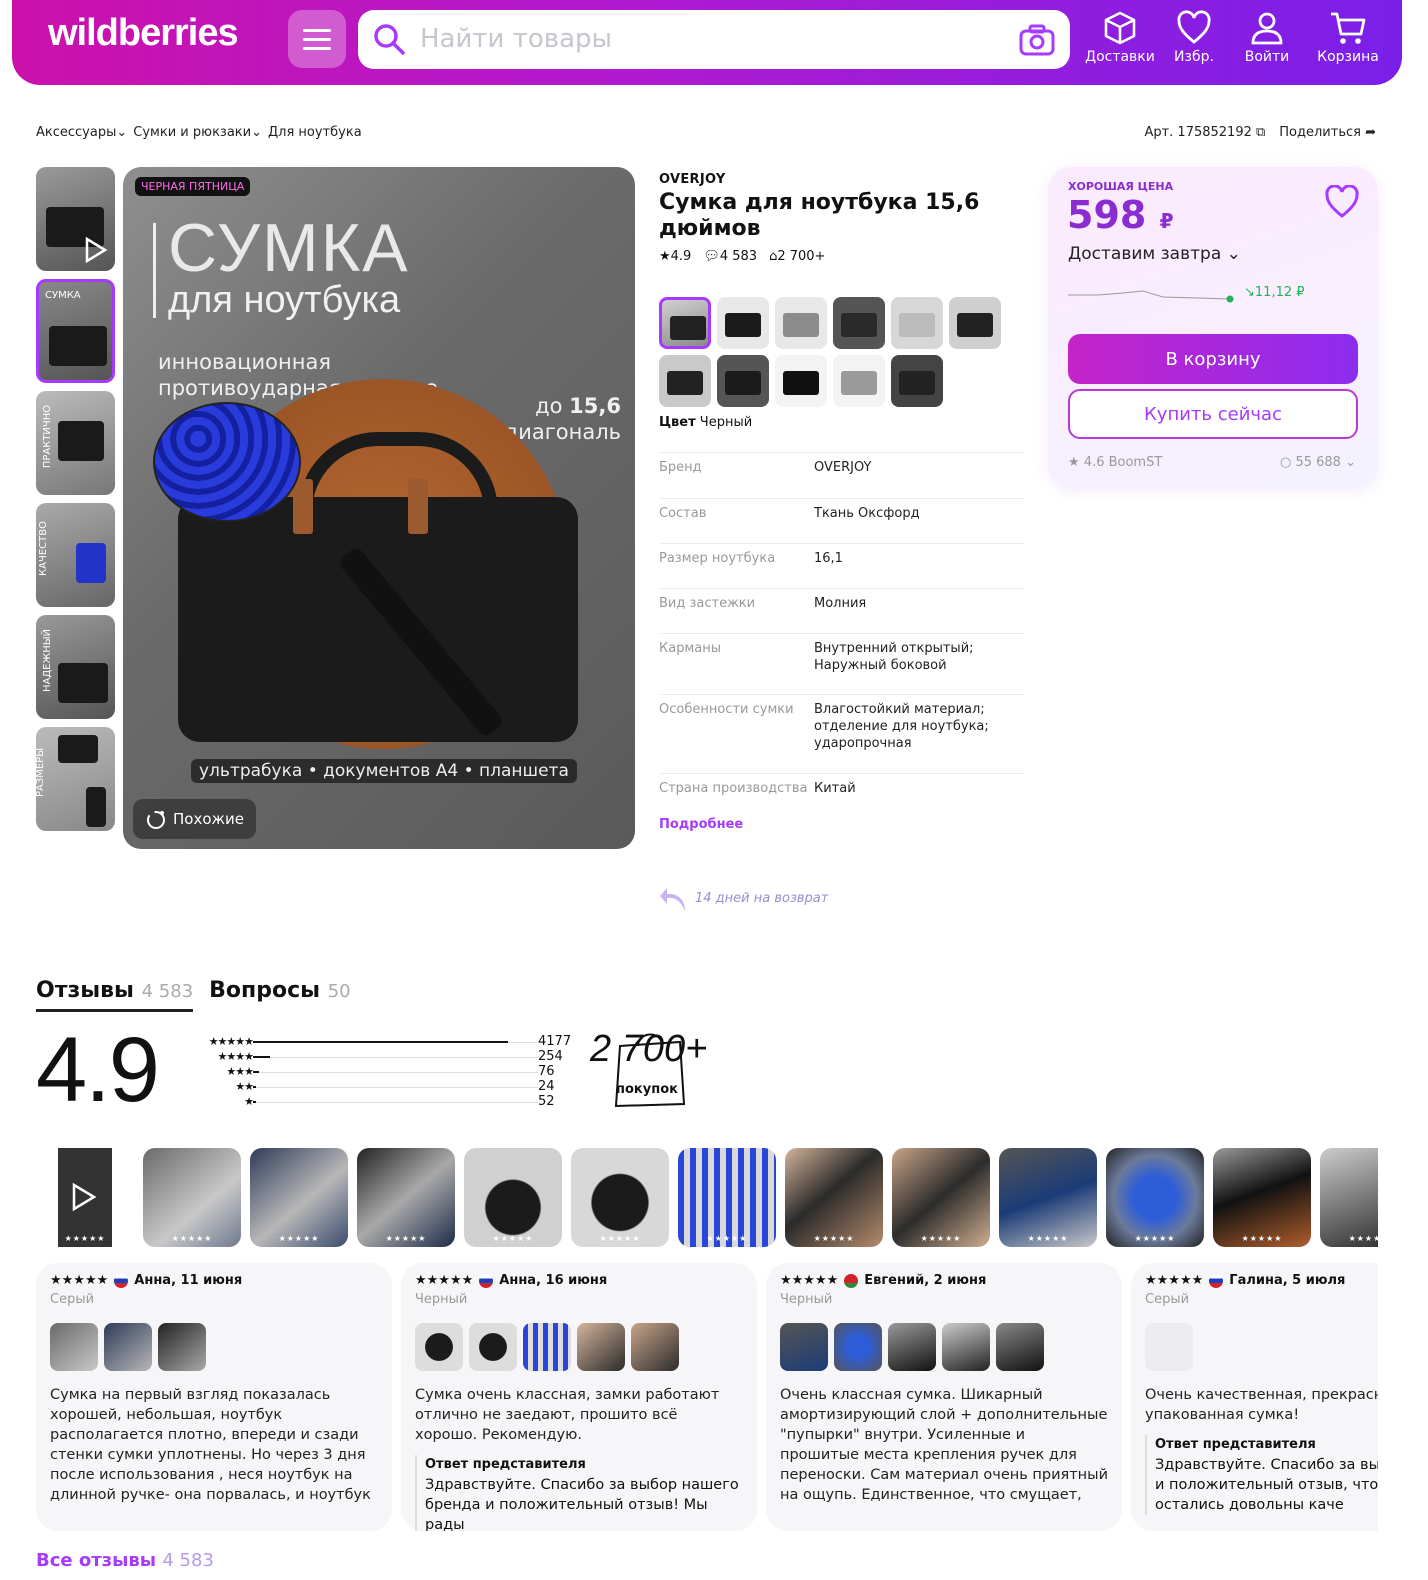 This screenshot has height=1580, width=1428. Describe the element at coordinates (941, 1238) in the screenshot. I see `photo-stars: ★★★★★` at that location.